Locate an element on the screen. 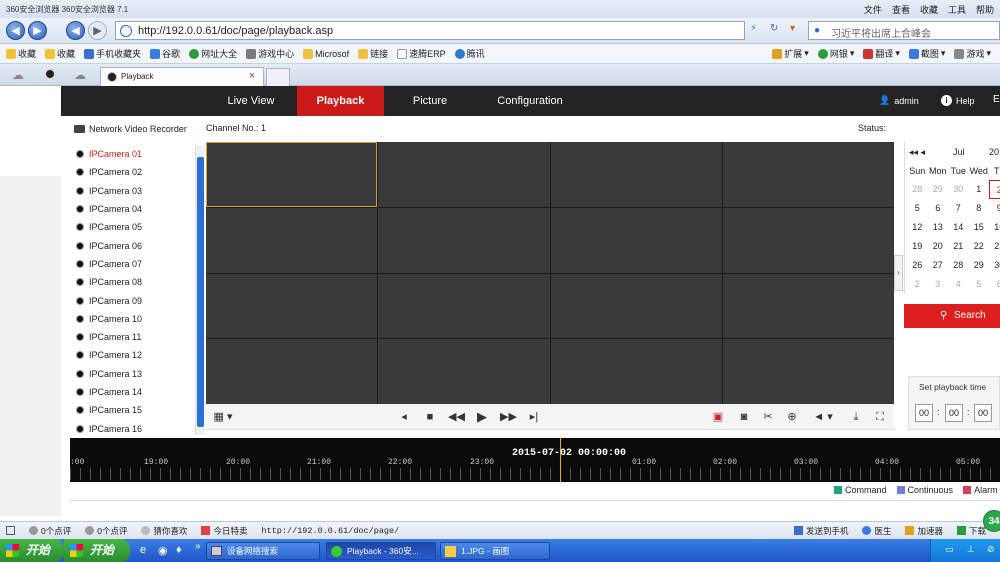 Image resolution: width=1000 pixels, height=562 pixels. play-icon: ▶ is located at coordinates (482, 417).